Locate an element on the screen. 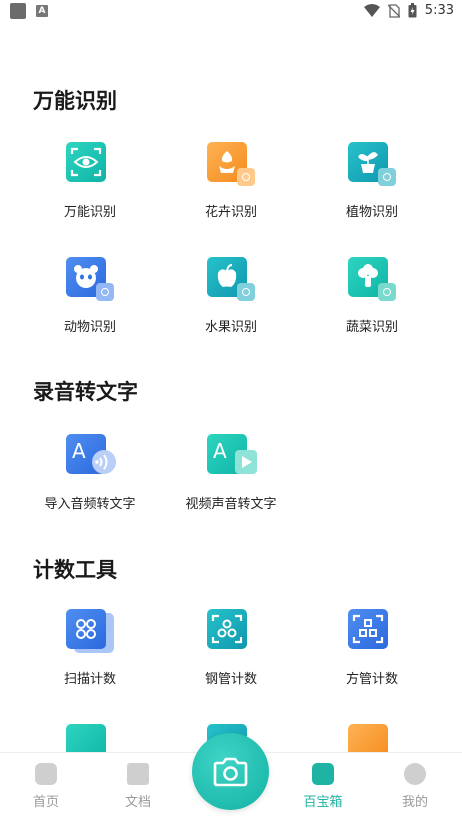 The height and width of the screenshot is (821, 462). clock-time: 5:33 is located at coordinates (439, 10).